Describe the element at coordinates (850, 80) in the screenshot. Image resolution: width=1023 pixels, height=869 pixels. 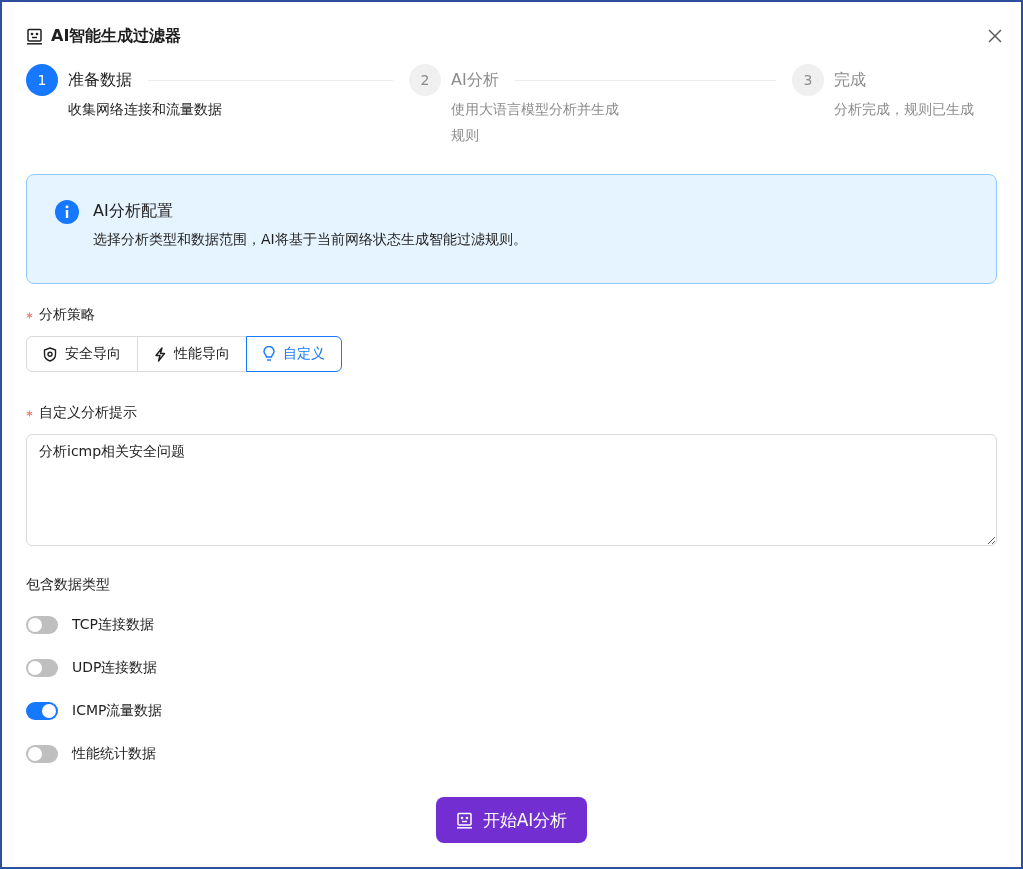
I see `step-title: 完成` at that location.